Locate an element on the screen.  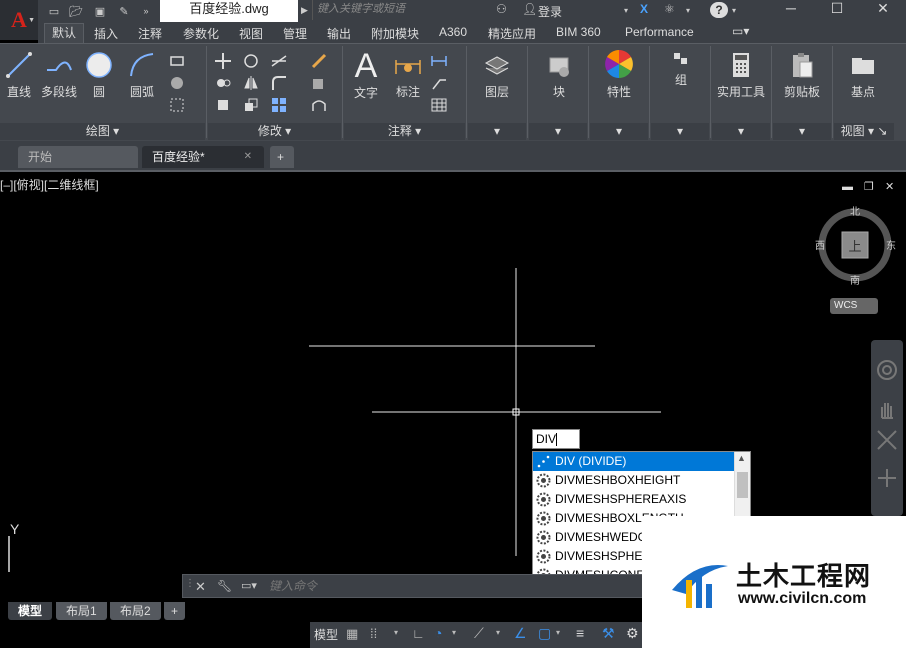
tab-model: 模型 is located at coordinates (30, 611).